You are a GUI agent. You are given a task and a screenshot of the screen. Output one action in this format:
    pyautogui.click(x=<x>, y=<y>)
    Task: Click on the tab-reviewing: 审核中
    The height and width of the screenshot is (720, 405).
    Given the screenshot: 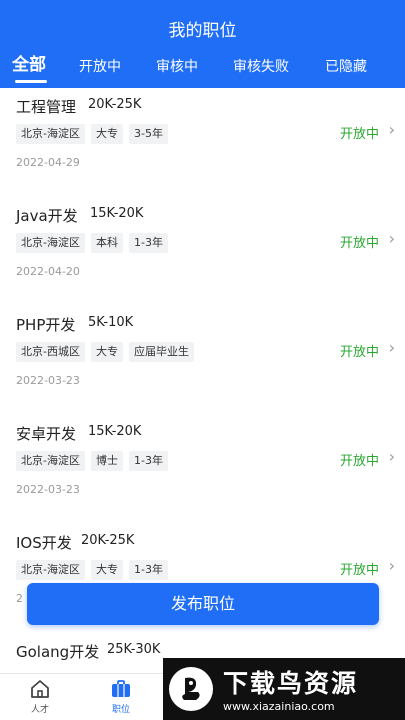 What is the action you would take?
    pyautogui.click(x=177, y=67)
    